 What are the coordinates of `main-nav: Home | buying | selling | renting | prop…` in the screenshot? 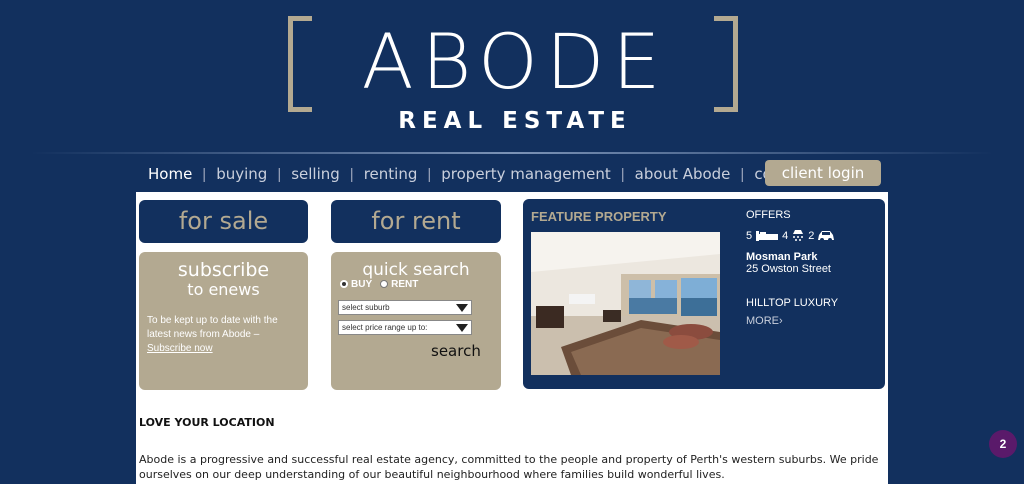 It's located at (490, 174).